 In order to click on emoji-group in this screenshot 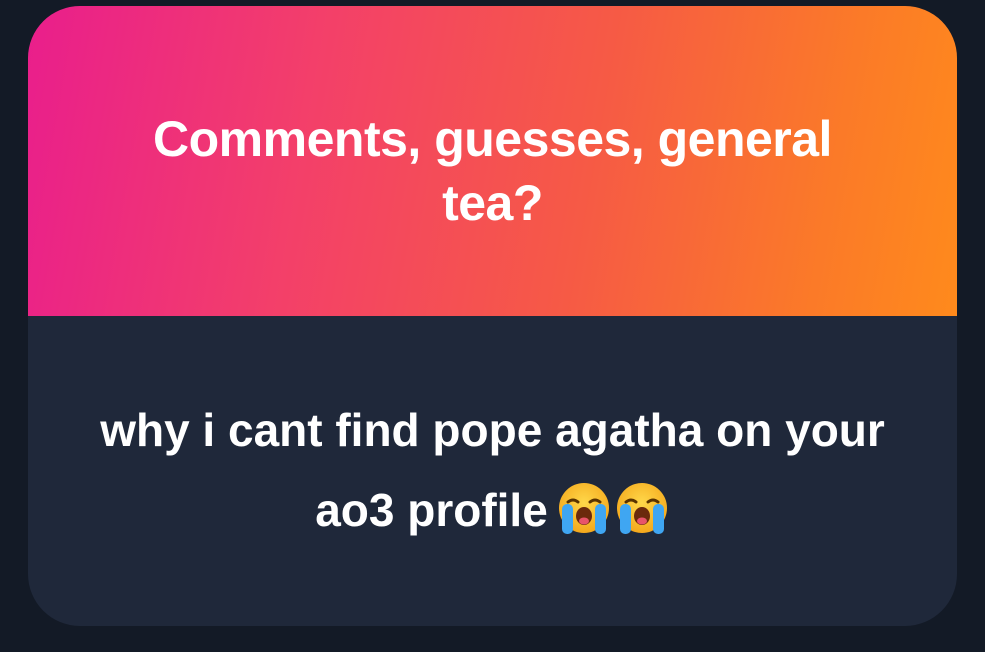, I will do `click(612, 520)`.